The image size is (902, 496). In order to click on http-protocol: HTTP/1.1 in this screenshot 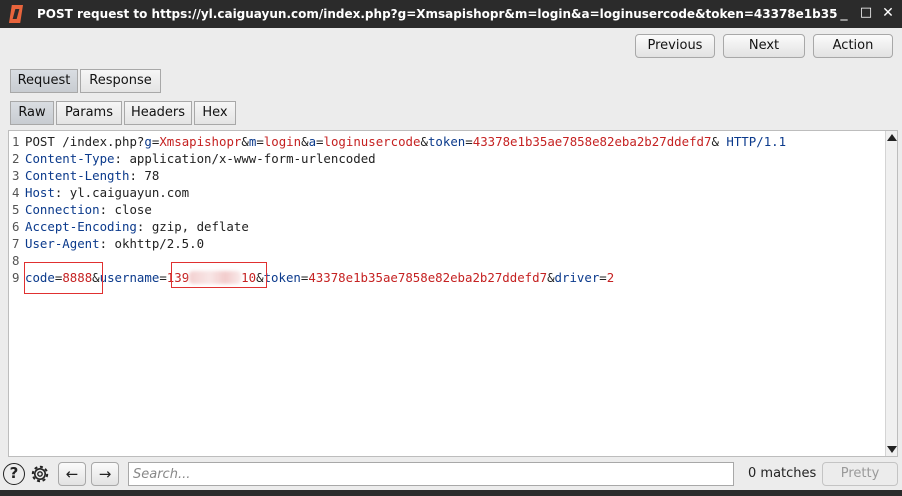, I will do `click(756, 141)`.